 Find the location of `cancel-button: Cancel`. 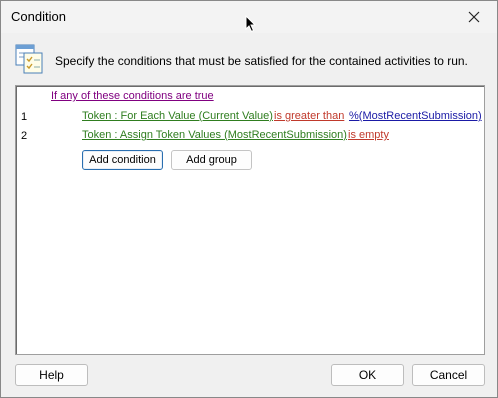

cancel-button: Cancel is located at coordinates (448, 375).